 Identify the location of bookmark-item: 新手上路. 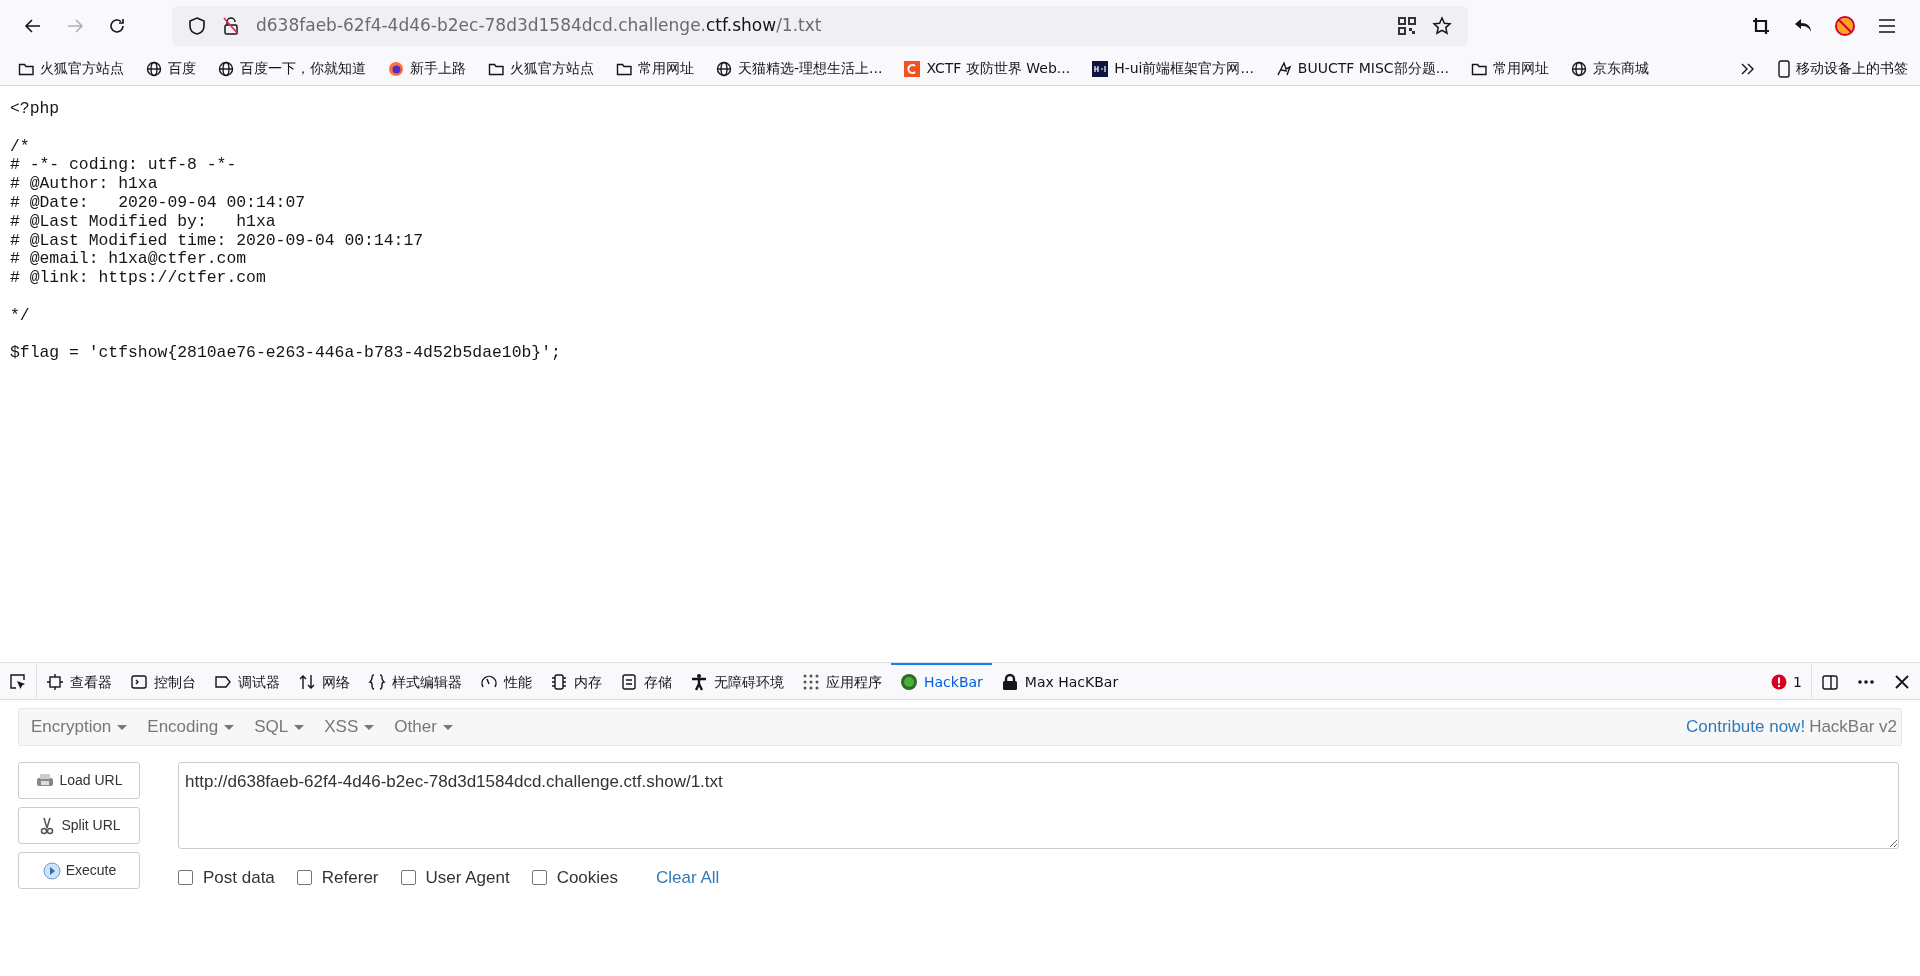
(427, 68).